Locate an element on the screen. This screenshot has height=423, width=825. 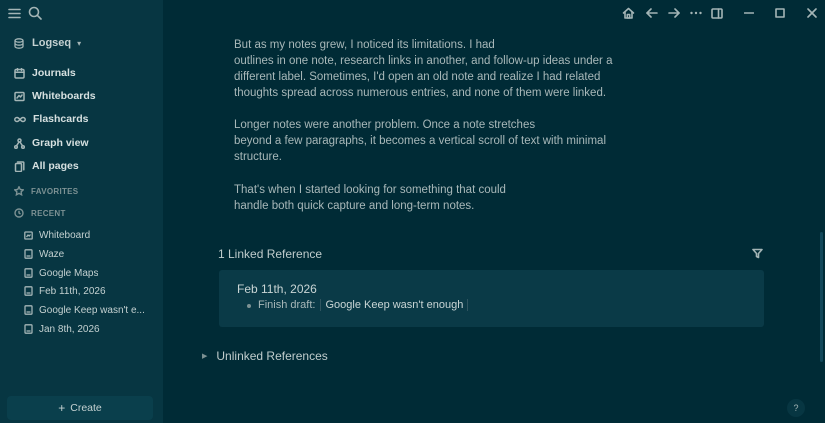
history-icon is located at coordinates (19, 213).